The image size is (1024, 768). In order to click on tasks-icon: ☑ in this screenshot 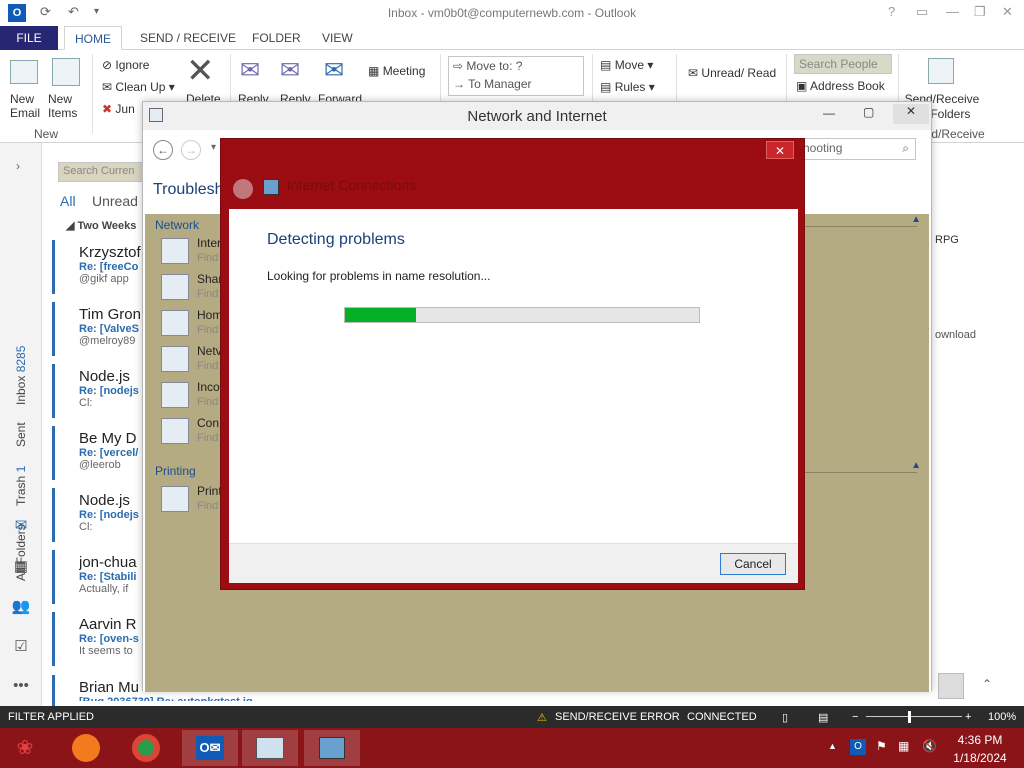, I will do `click(21, 646)`.